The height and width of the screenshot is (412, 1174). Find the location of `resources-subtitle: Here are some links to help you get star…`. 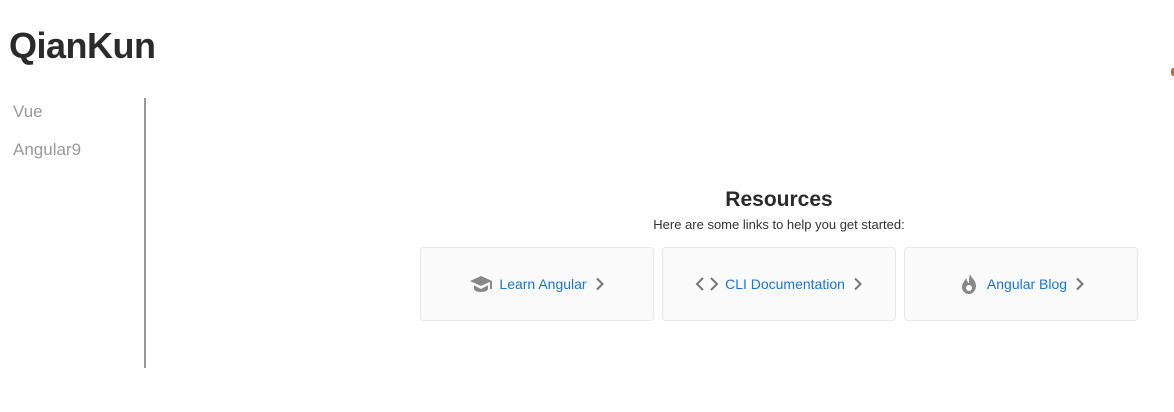

resources-subtitle: Here are some links to help you get star… is located at coordinates (779, 224).